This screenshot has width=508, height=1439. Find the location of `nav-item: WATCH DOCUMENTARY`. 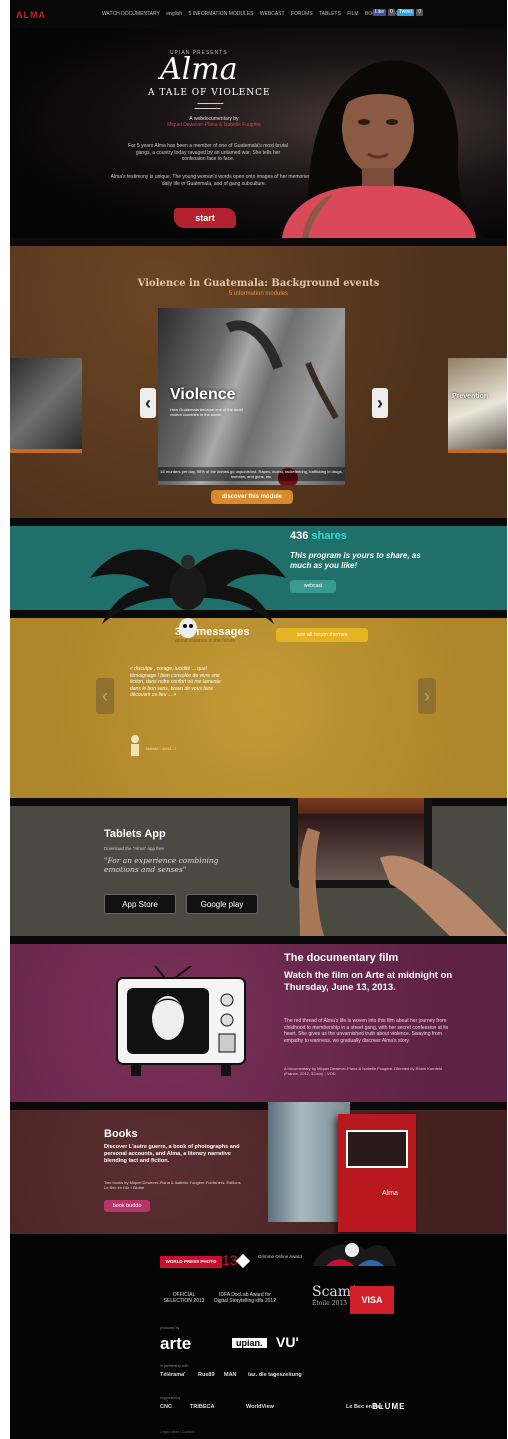

nav-item: WATCH DOCUMENTARY is located at coordinates (131, 14).